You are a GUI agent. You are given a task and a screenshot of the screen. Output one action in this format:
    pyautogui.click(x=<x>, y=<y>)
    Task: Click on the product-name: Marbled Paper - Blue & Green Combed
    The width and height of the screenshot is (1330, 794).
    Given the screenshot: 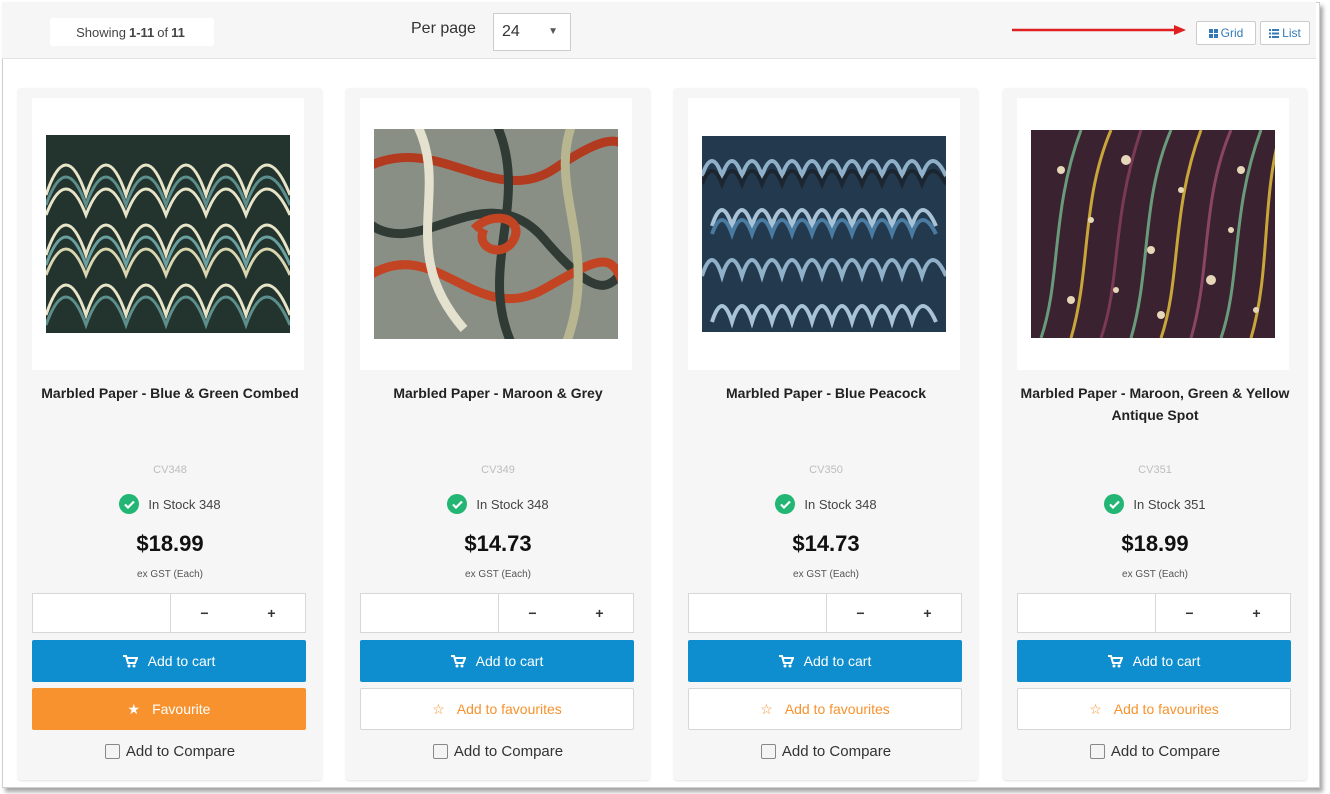 What is the action you would take?
    pyautogui.click(x=170, y=393)
    